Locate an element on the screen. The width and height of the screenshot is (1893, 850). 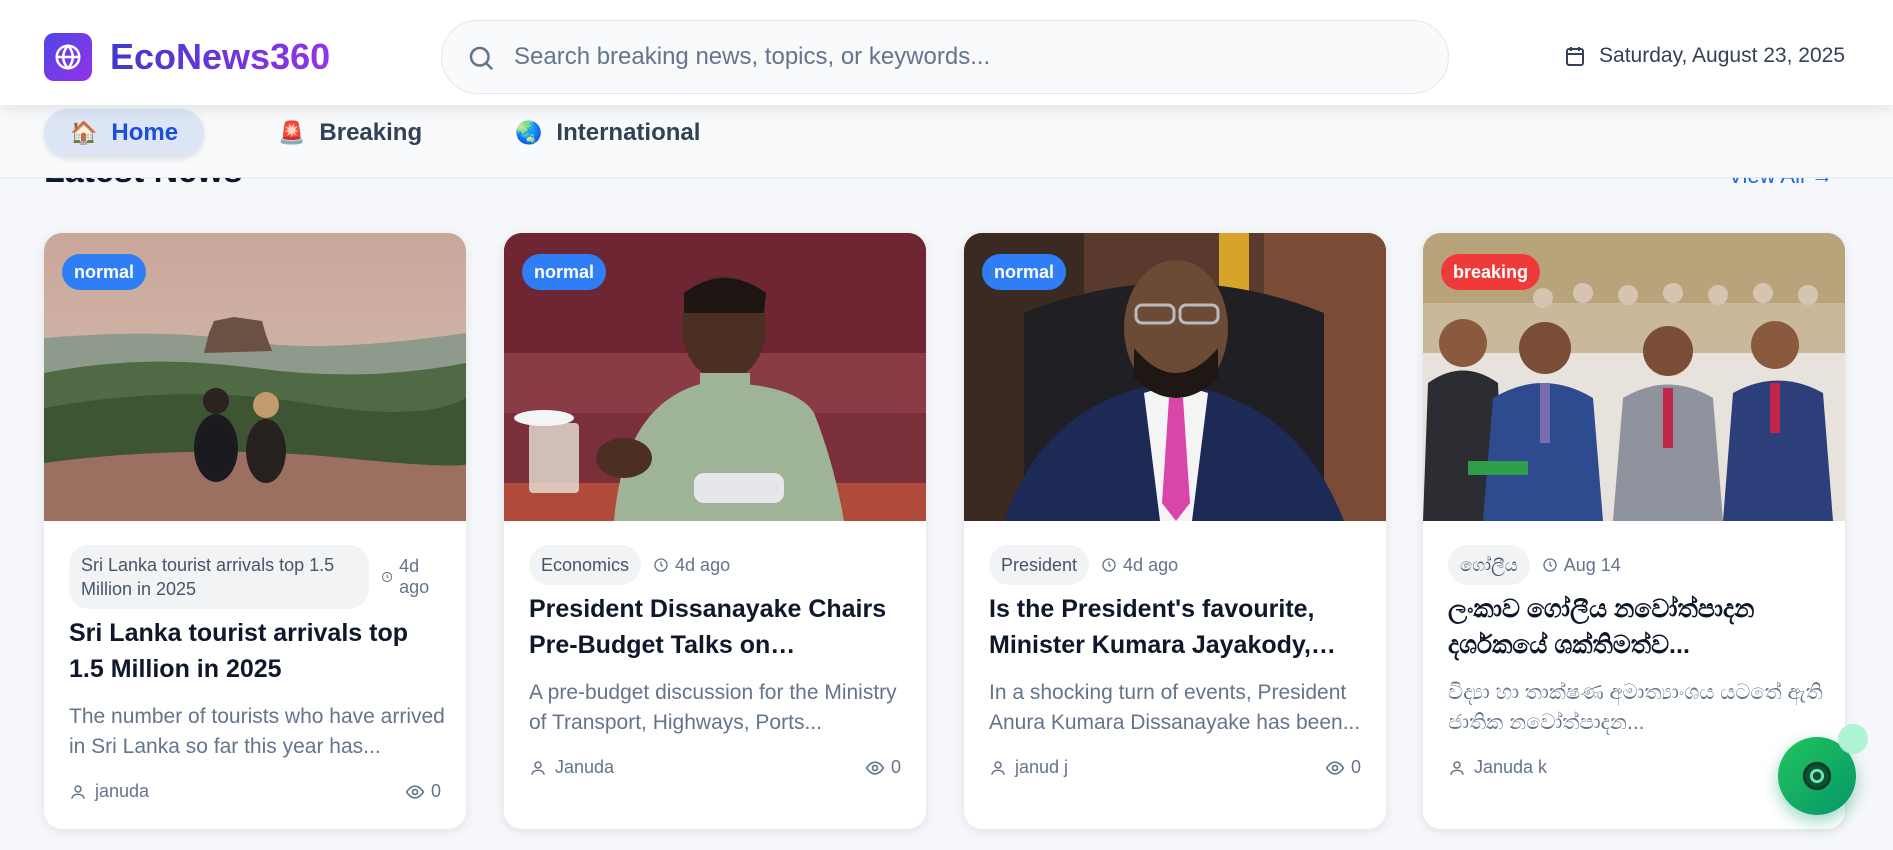
chat-bubble-icon is located at coordinates (1817, 776).